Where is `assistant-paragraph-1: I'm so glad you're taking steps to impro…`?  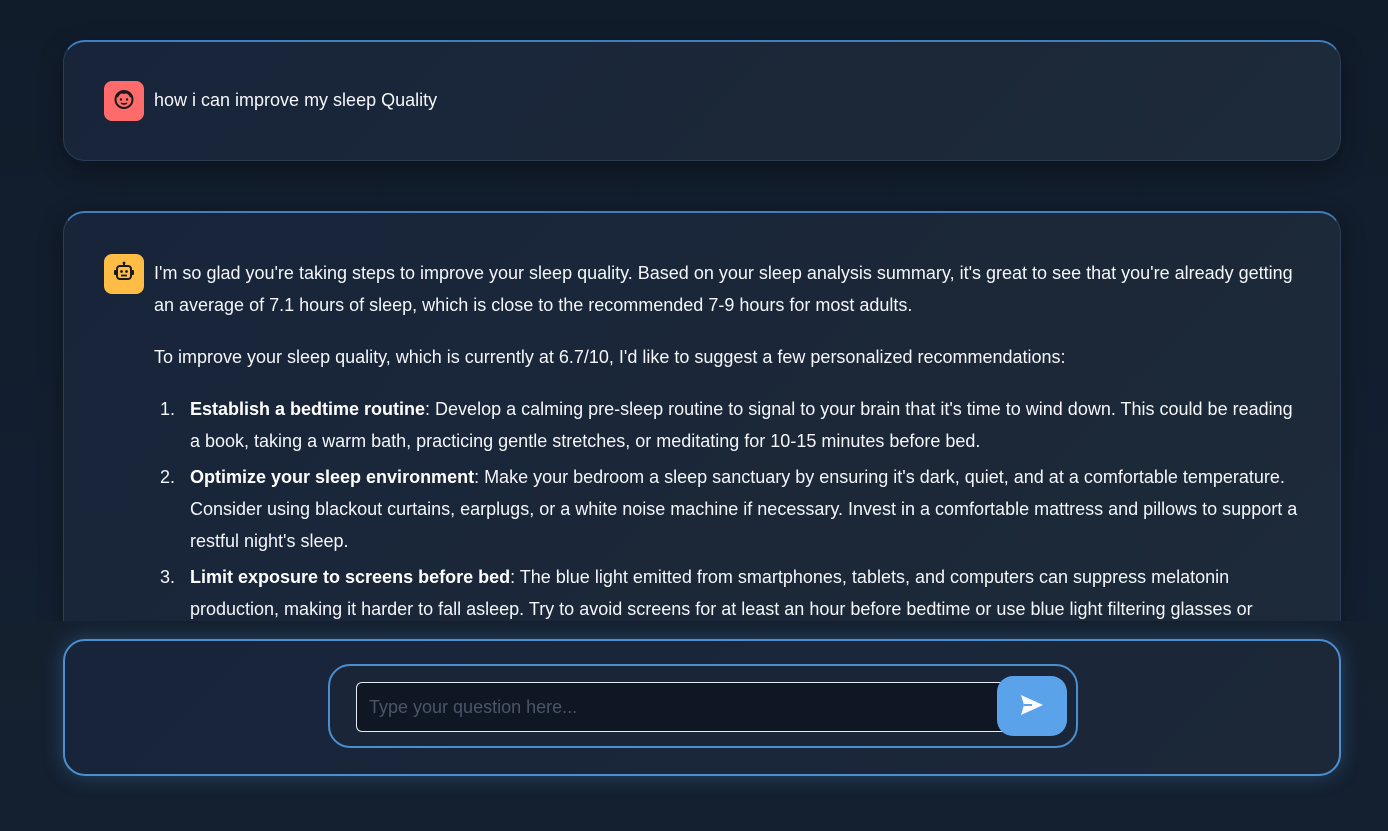
assistant-paragraph-1: I'm so glad you're taking steps to impro… is located at coordinates (723, 289).